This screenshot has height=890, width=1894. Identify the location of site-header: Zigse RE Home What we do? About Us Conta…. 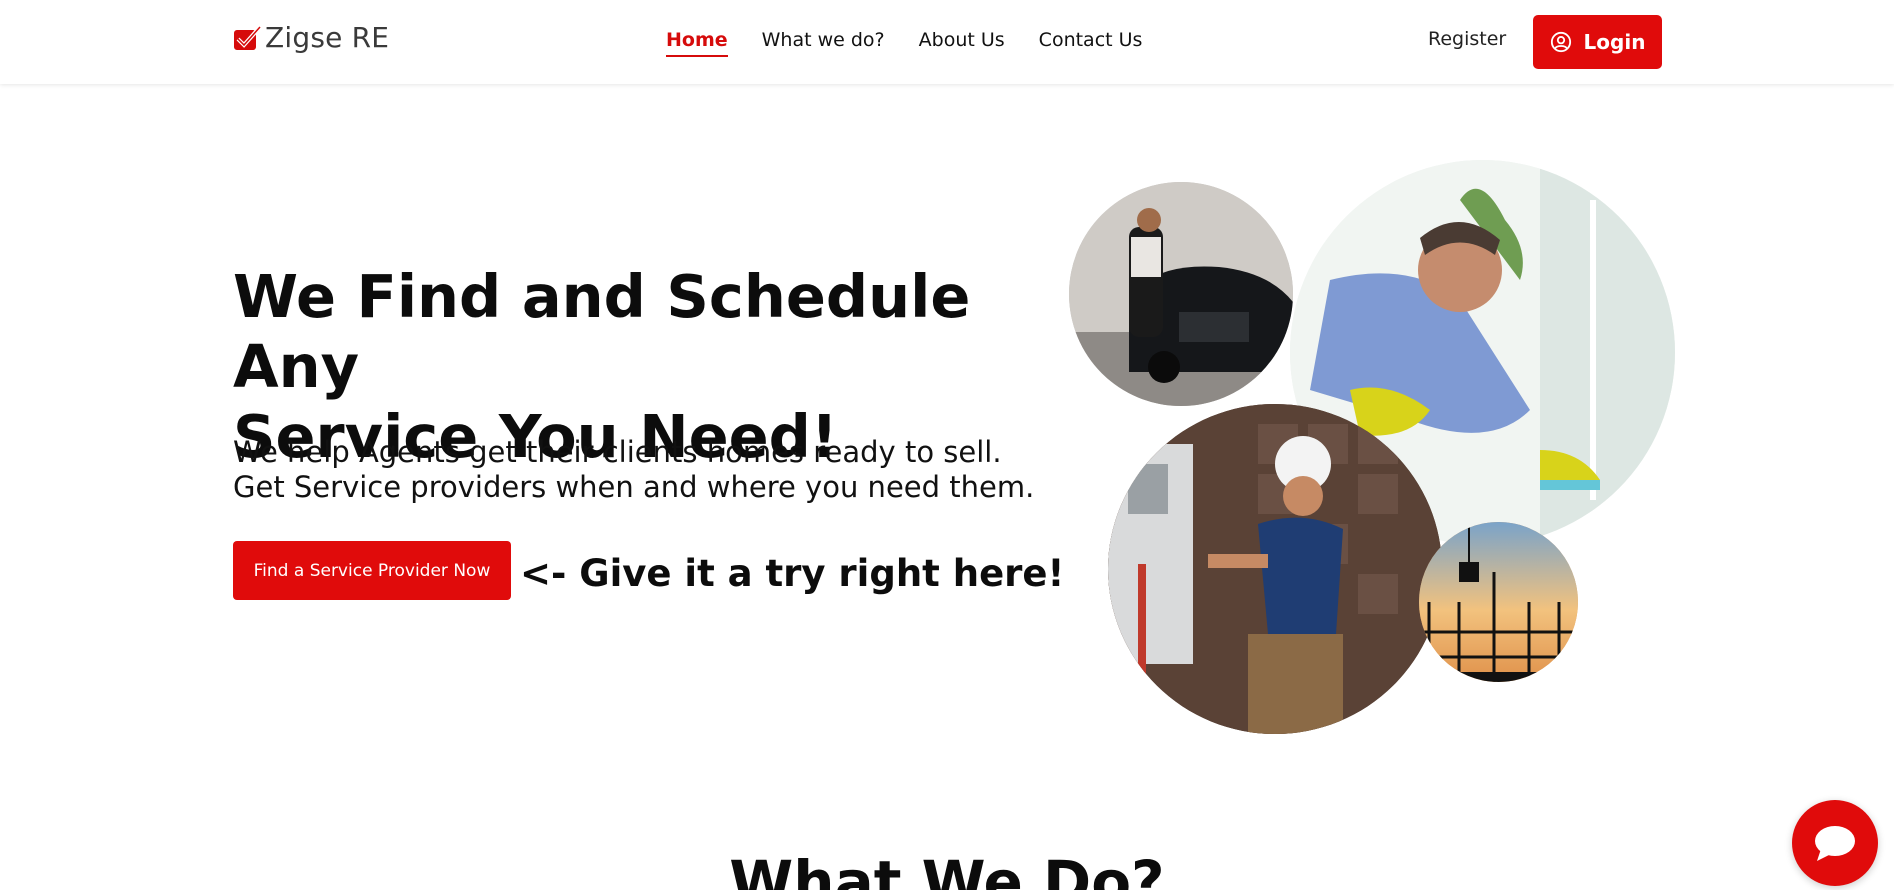
(947, 42).